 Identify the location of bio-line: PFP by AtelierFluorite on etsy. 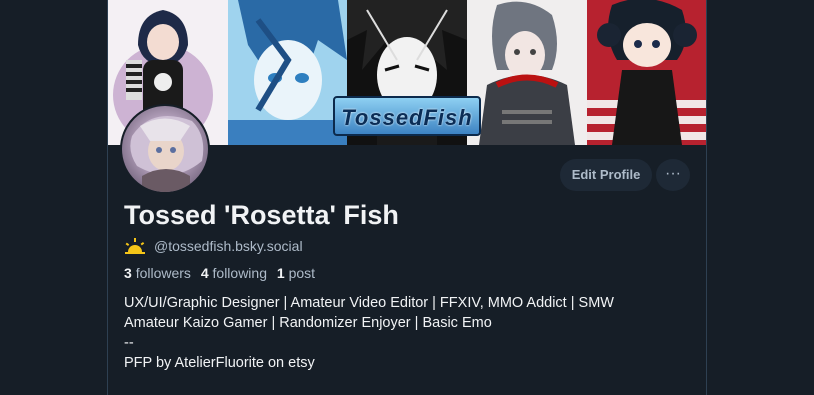
(219, 363).